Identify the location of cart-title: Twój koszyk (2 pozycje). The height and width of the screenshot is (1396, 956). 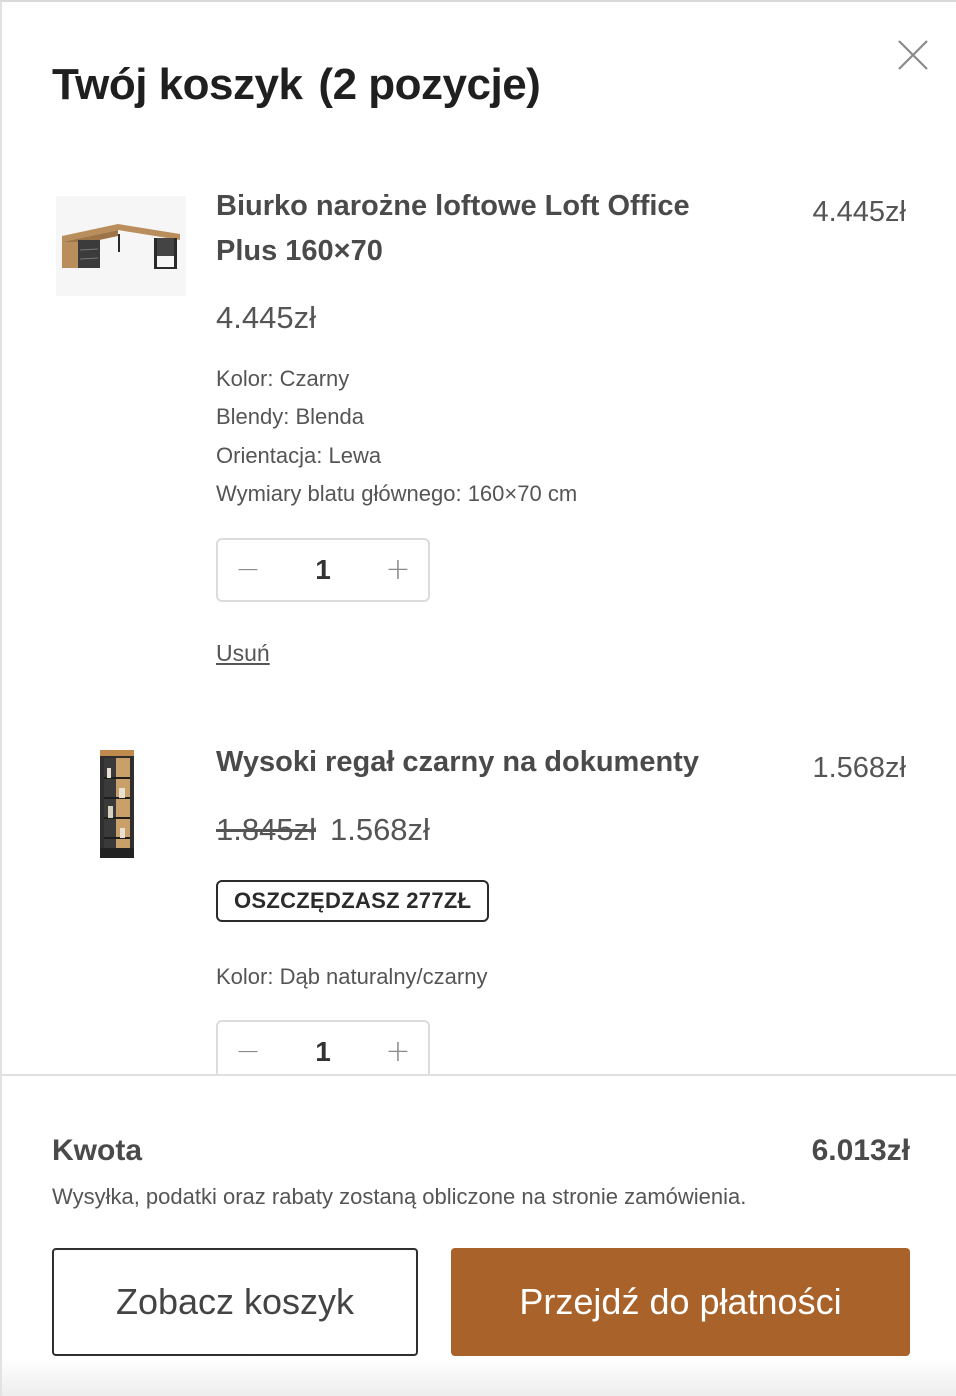
(296, 85).